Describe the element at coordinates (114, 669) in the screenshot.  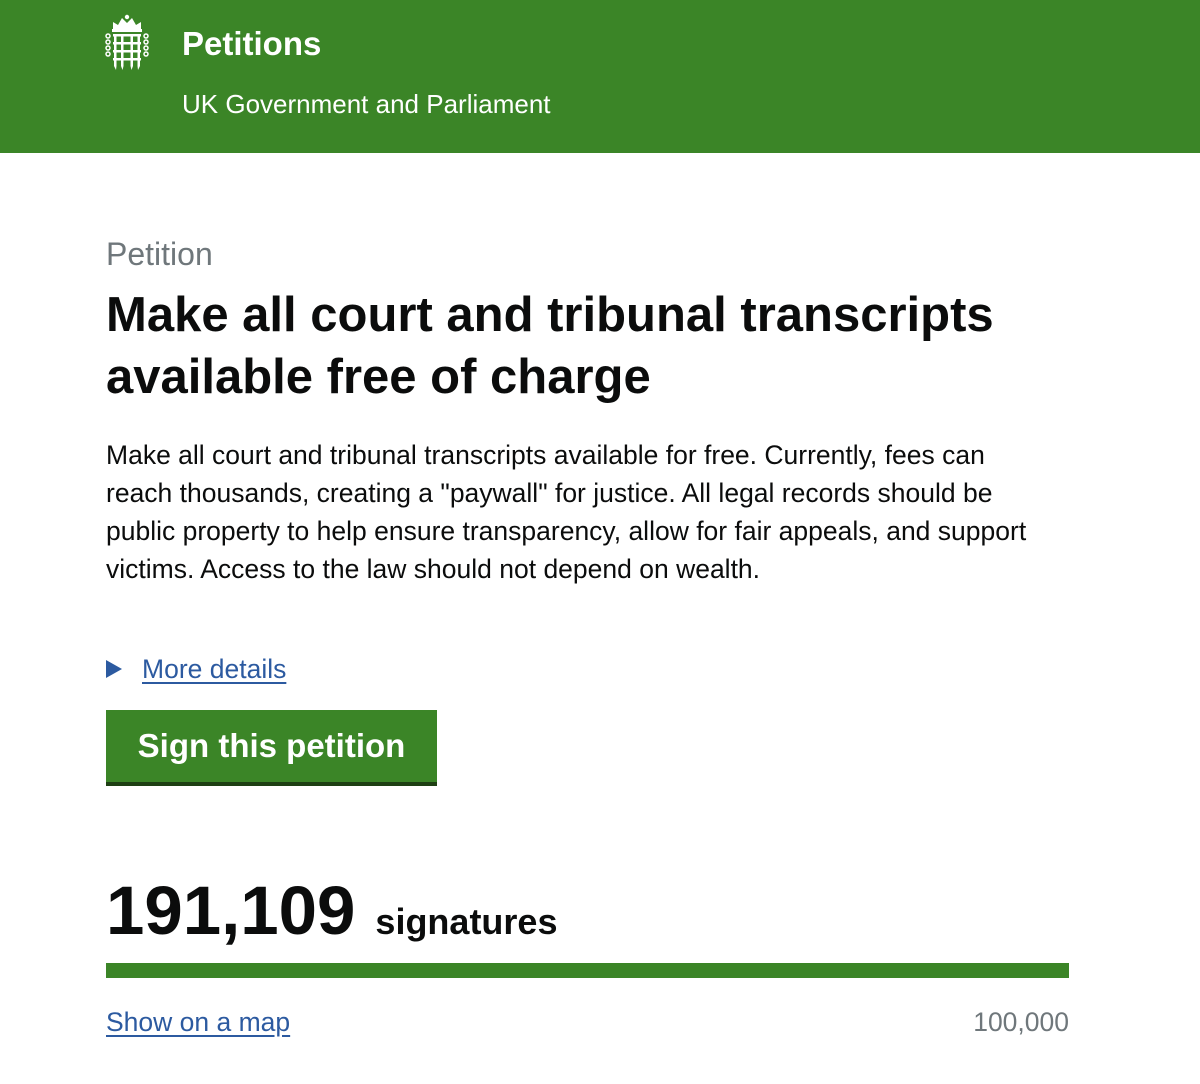
I see `disclosure-triangle-icon` at that location.